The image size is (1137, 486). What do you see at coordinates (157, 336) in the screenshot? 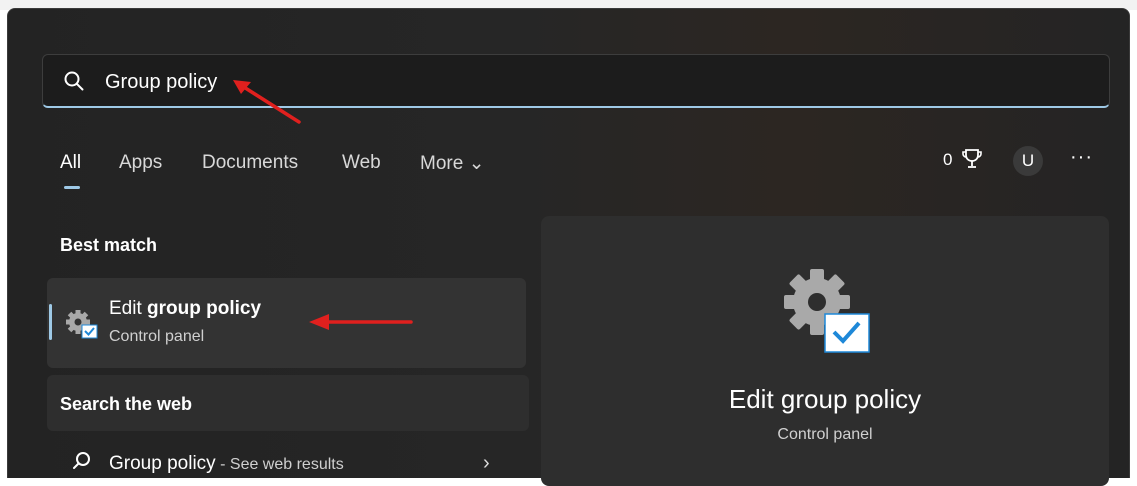
I see `result-subtitle: Control panel` at bounding box center [157, 336].